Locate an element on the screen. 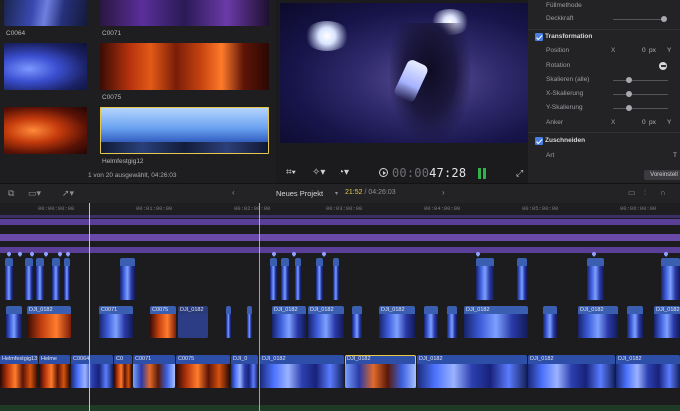 Image resolution: width=680 pixels, height=411 pixels. scale-y-slider-knob is located at coordinates (629, 108).